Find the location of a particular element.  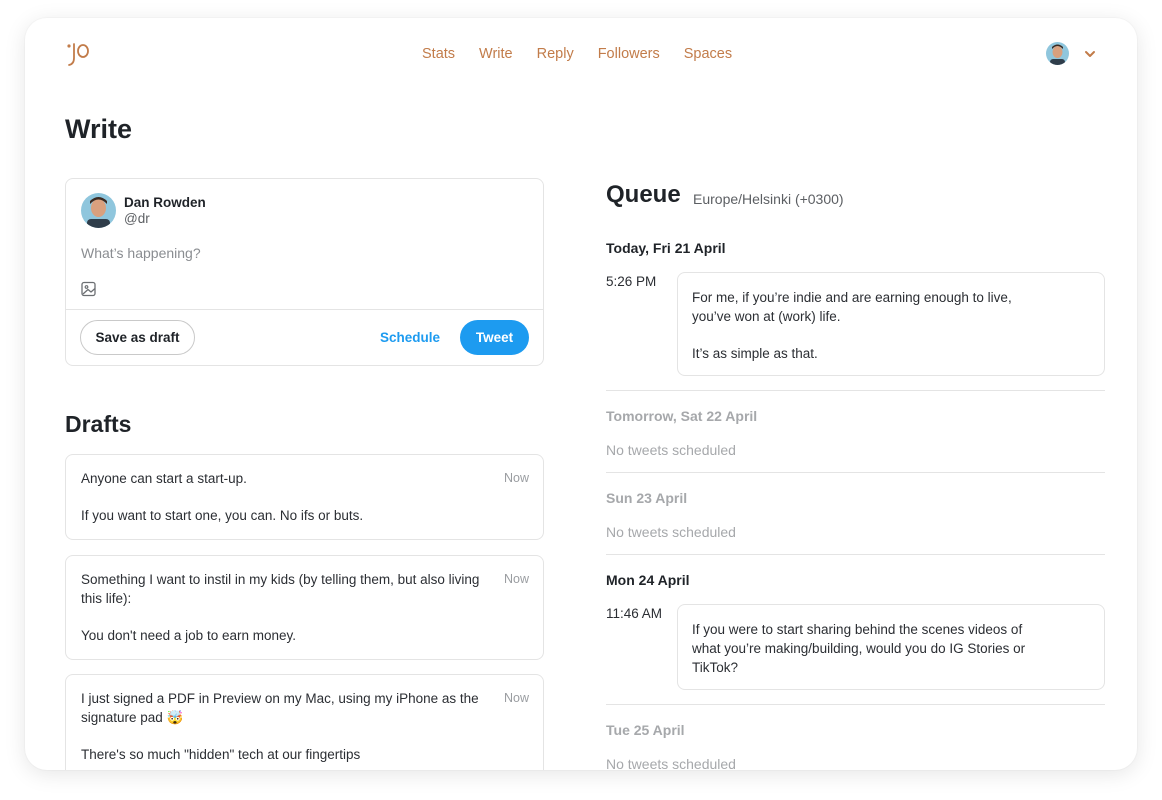

queue-day-label: Today, Fri 21 April is located at coordinates (666, 248).